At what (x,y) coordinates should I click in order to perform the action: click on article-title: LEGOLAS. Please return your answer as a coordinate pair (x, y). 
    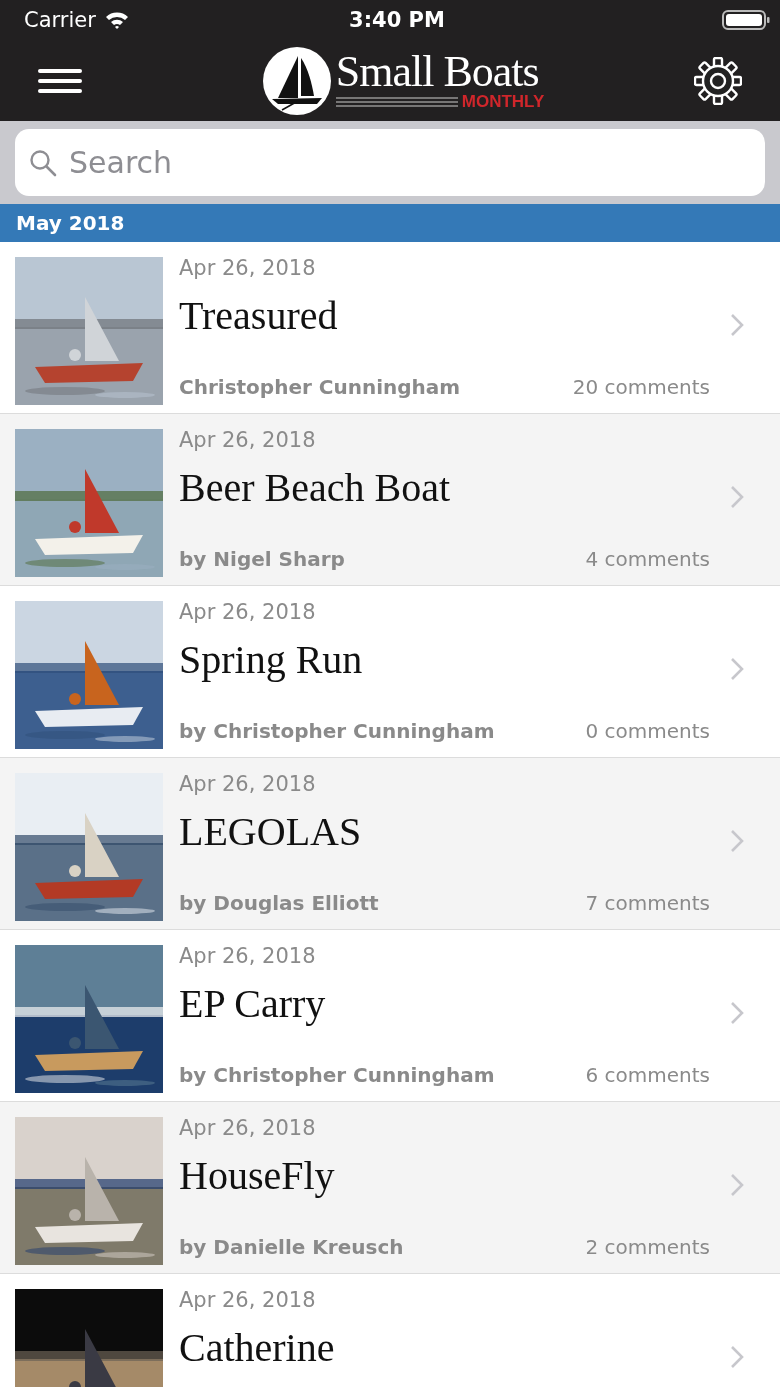
    Looking at the image, I should click on (271, 832).